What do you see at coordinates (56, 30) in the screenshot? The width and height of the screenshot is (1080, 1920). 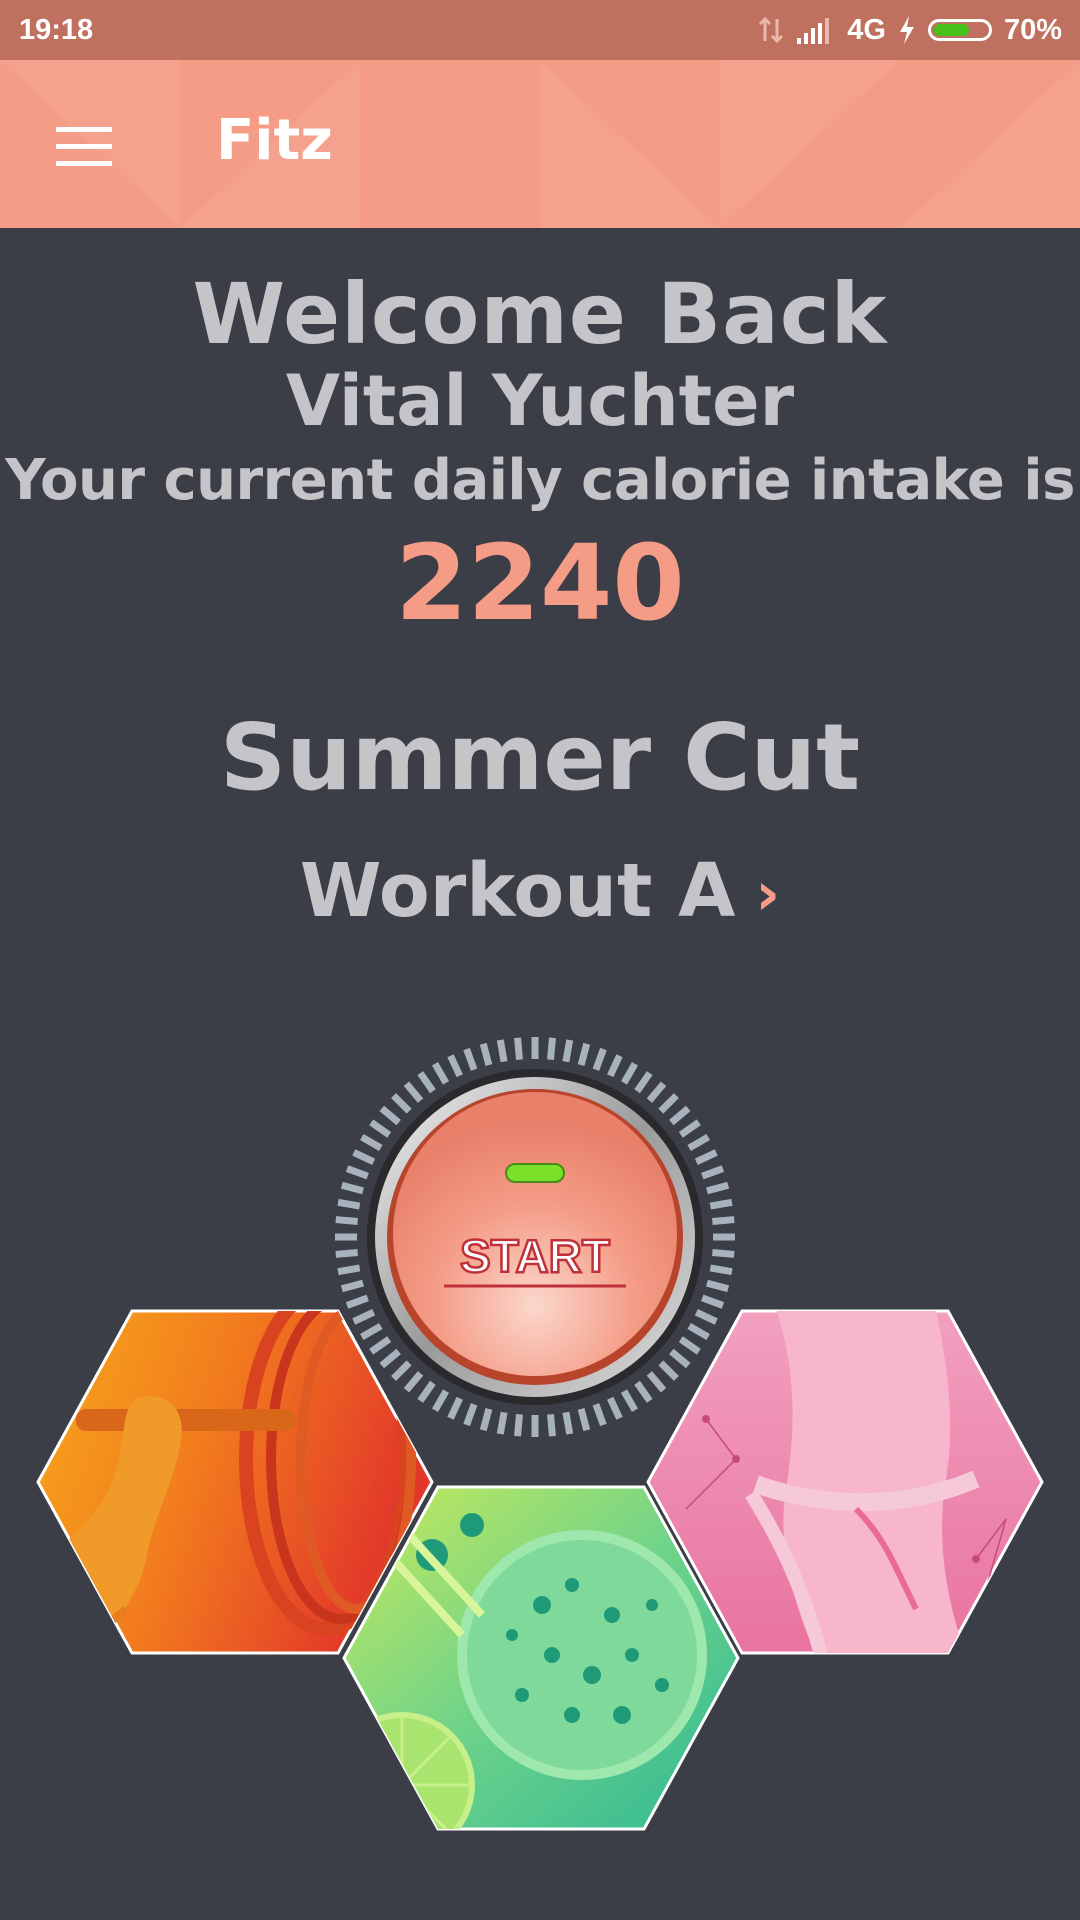 I see `status-time: 19:18` at bounding box center [56, 30].